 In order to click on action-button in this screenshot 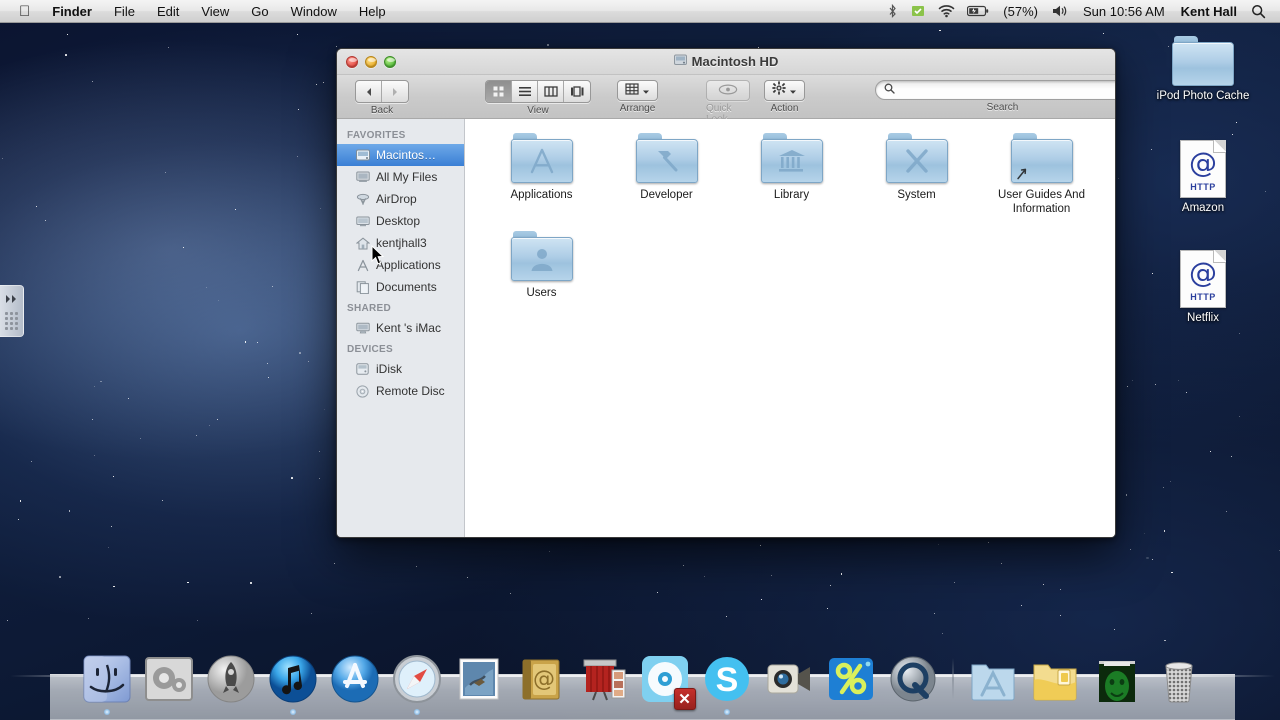, I will do `click(784, 90)`.